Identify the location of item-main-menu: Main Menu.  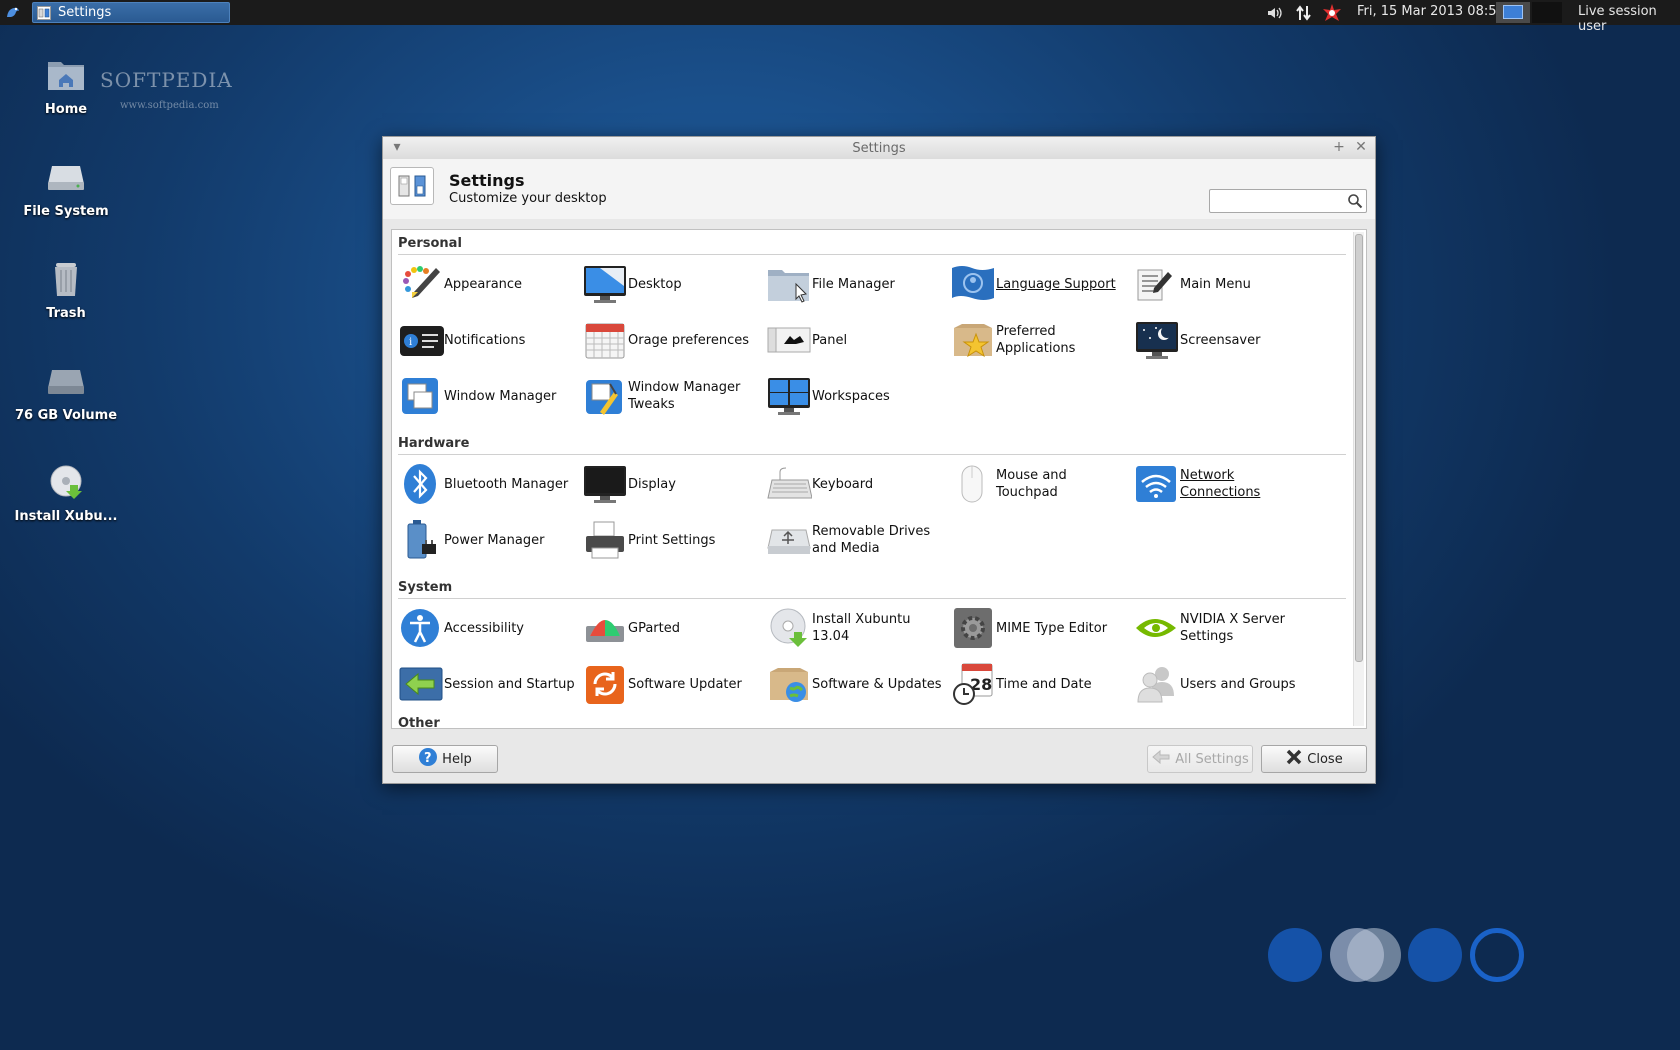
(1224, 284).